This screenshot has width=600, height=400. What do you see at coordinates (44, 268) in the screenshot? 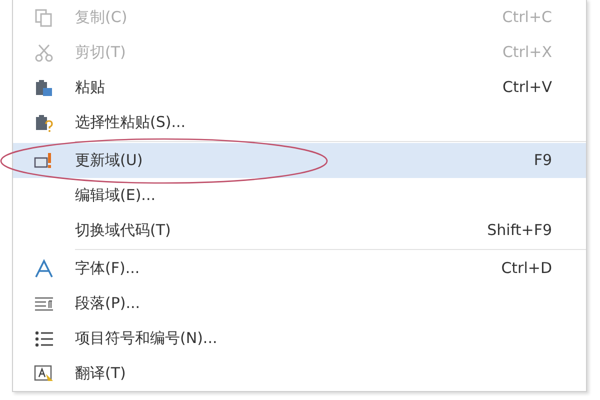
I see `font-icon` at bounding box center [44, 268].